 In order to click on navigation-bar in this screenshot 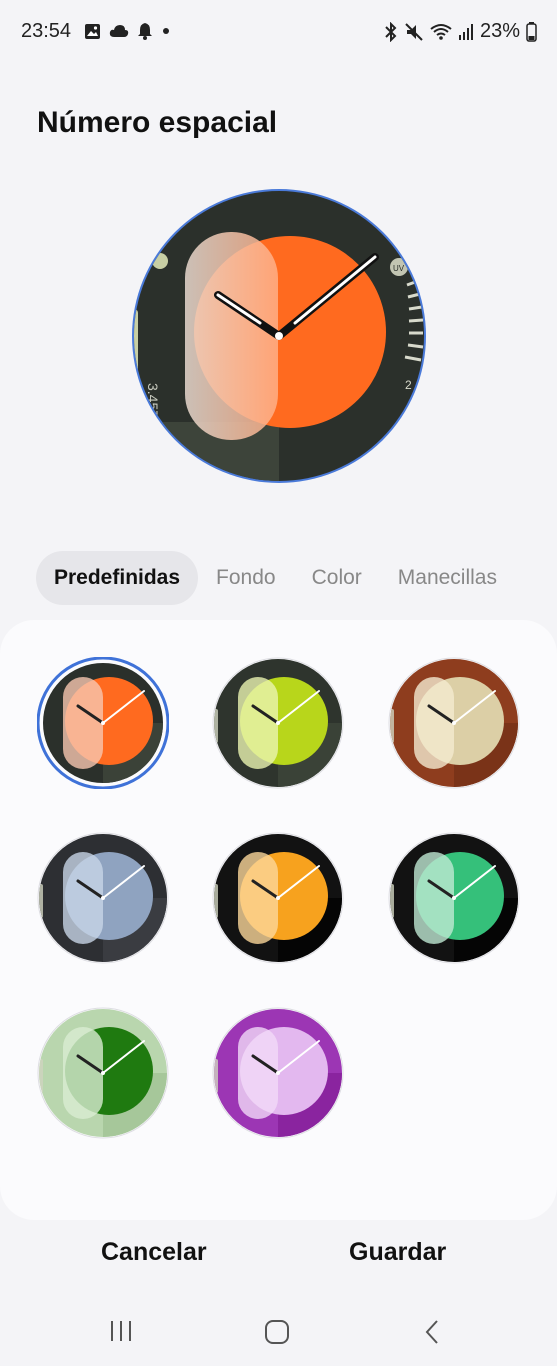, I will do `click(278, 1333)`.